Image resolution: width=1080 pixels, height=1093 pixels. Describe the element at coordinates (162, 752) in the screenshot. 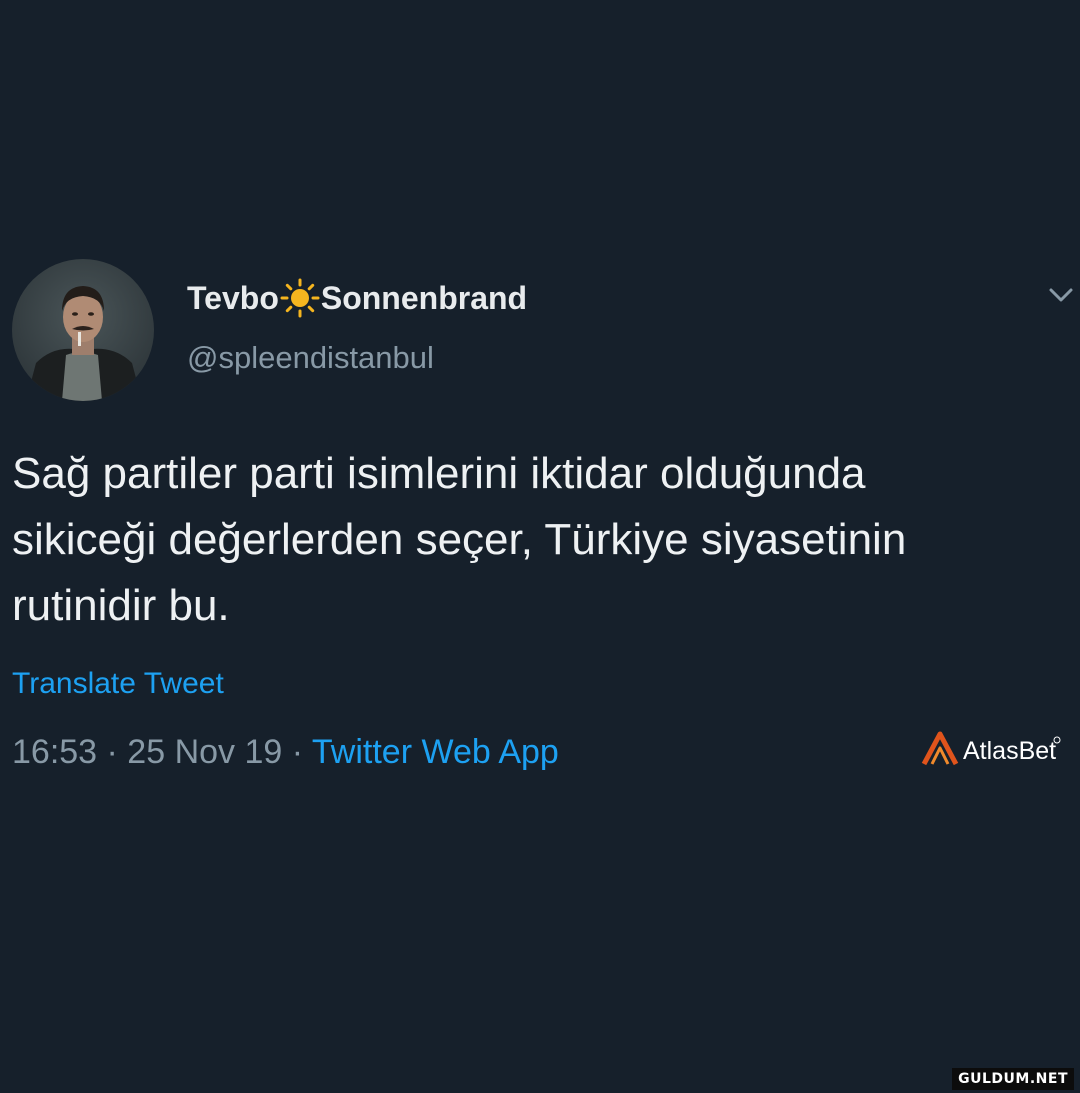

I see `timestamp: 16:53 · 25 Nov 19 ·` at that location.